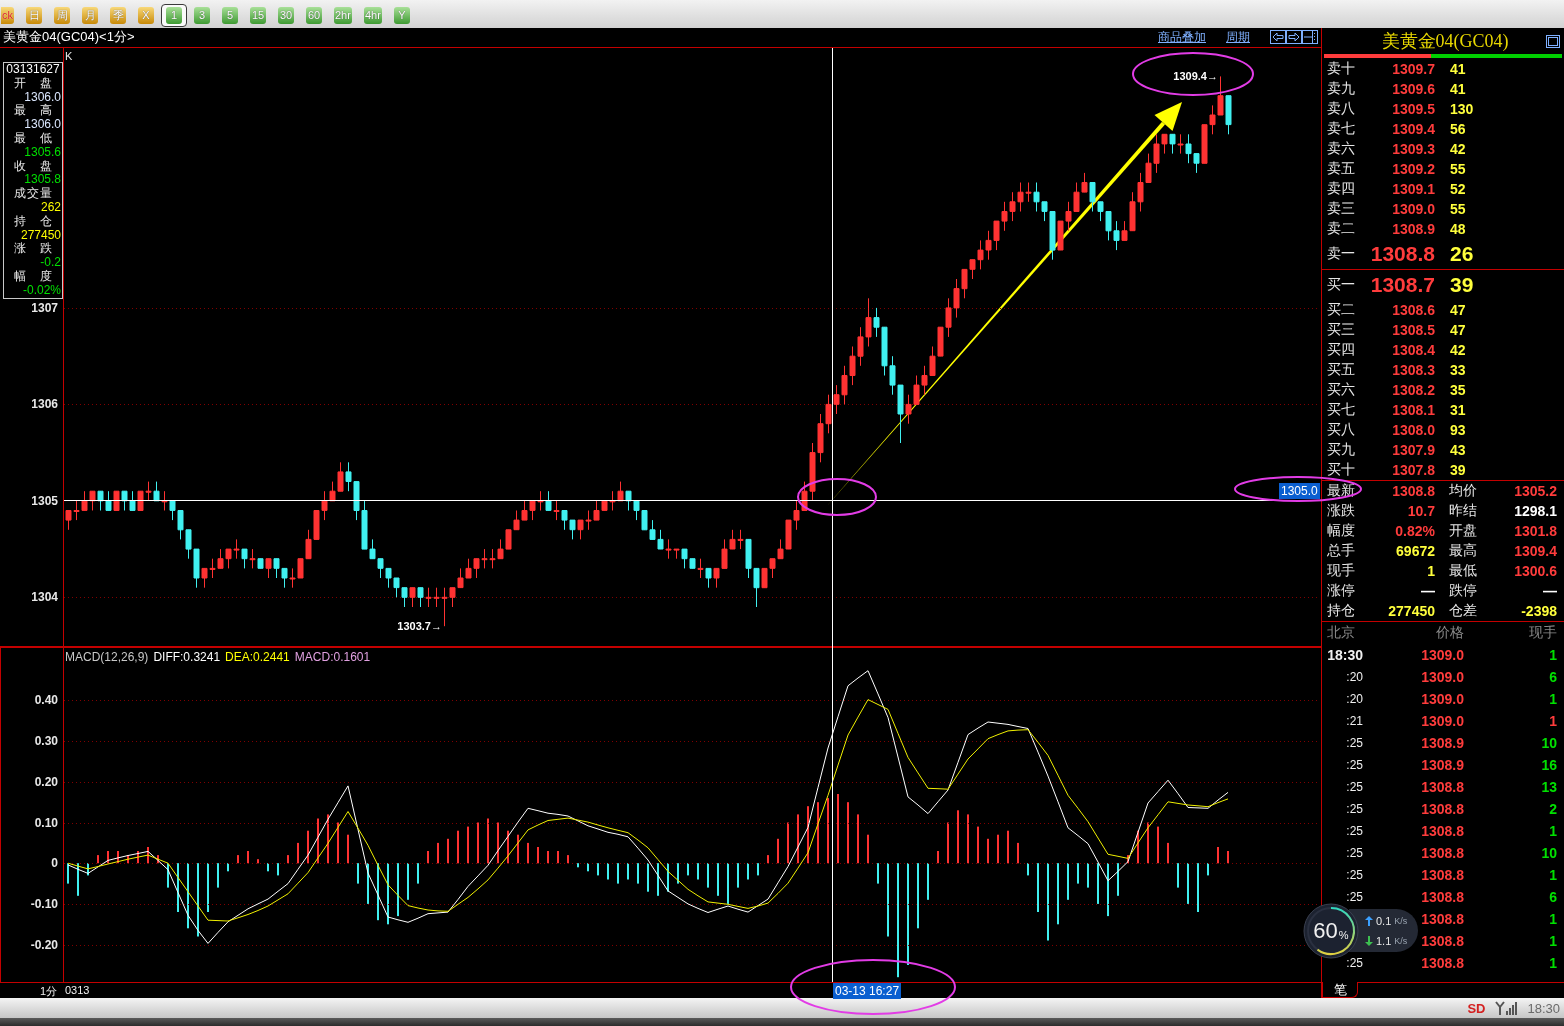 This screenshot has width=1564, height=1026. I want to click on order-price: 1309.4, so click(1413, 129).